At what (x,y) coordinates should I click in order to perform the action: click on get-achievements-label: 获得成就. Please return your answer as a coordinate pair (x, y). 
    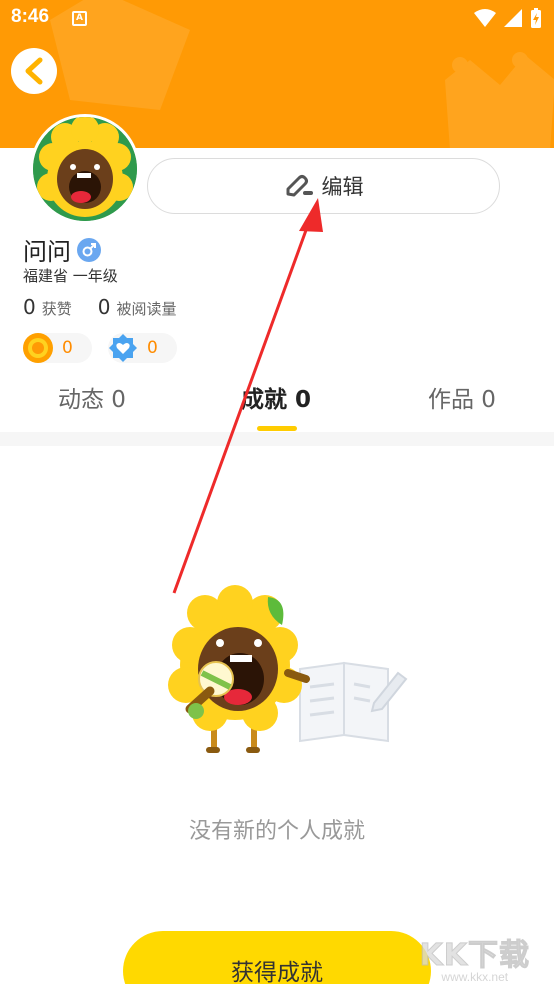
    Looking at the image, I should click on (277, 972).